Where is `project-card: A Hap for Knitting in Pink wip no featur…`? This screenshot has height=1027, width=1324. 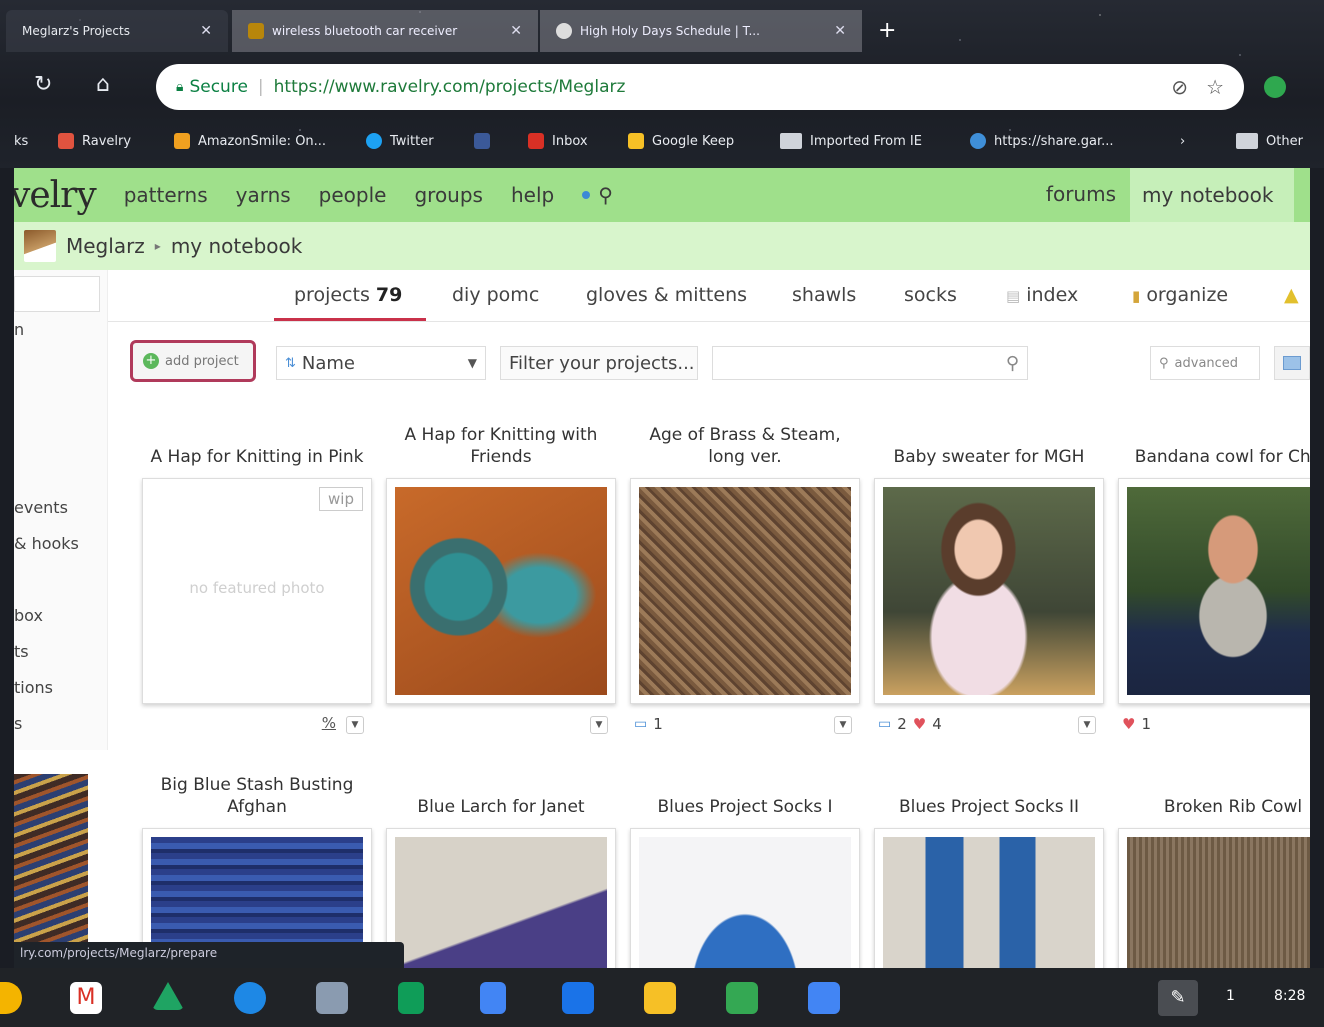 project-card: A Hap for Knitting in Pink wip no featur… is located at coordinates (257, 583).